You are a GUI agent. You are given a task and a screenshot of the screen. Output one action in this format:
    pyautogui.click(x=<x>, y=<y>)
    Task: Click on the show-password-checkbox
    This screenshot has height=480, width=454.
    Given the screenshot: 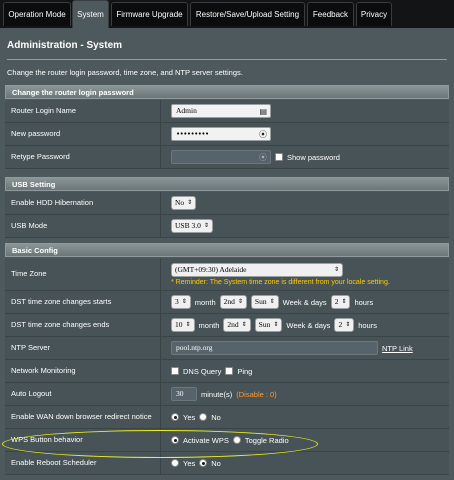 What is the action you would take?
    pyautogui.click(x=279, y=157)
    